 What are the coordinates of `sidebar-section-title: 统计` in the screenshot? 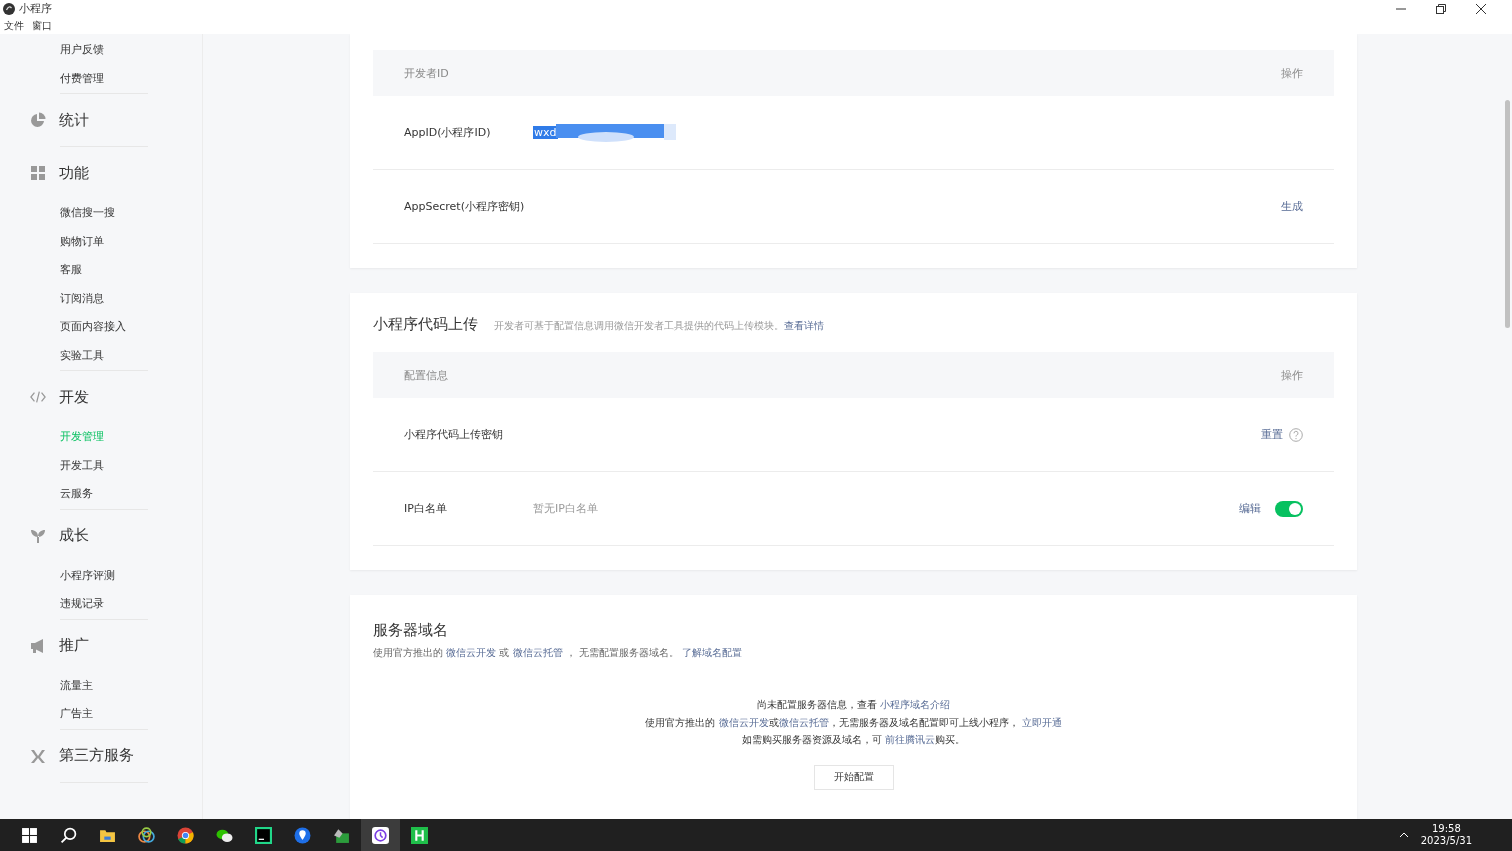 It's located at (74, 120).